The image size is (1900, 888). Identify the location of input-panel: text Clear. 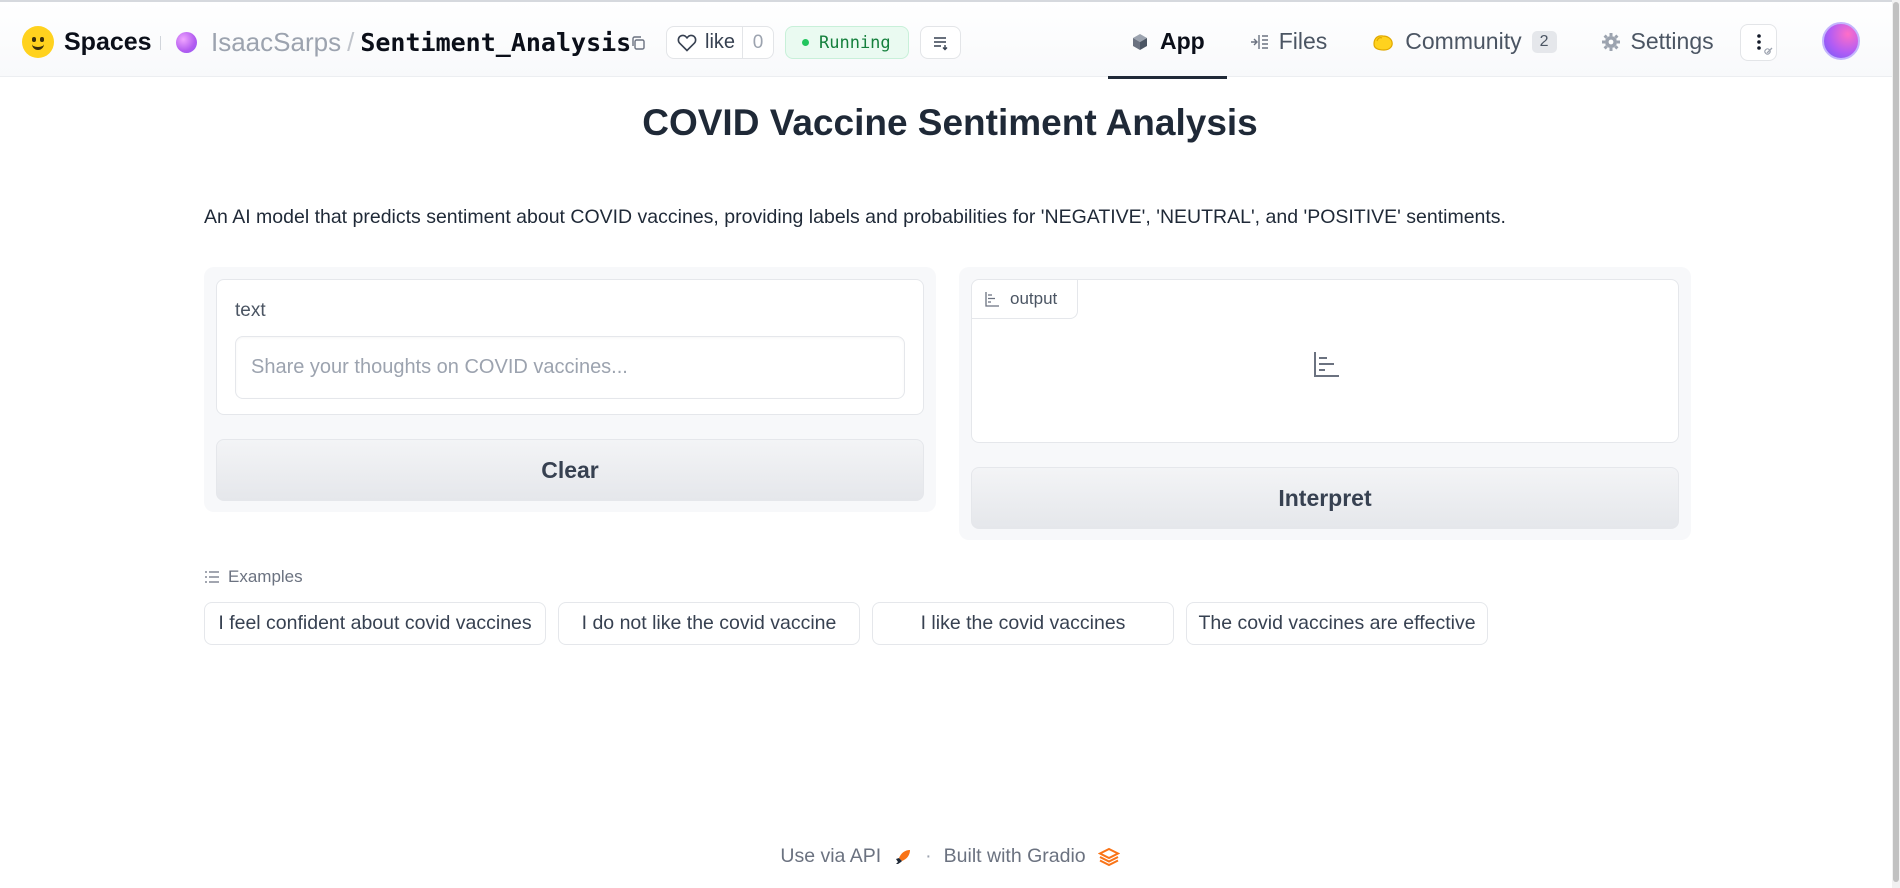
(570, 389).